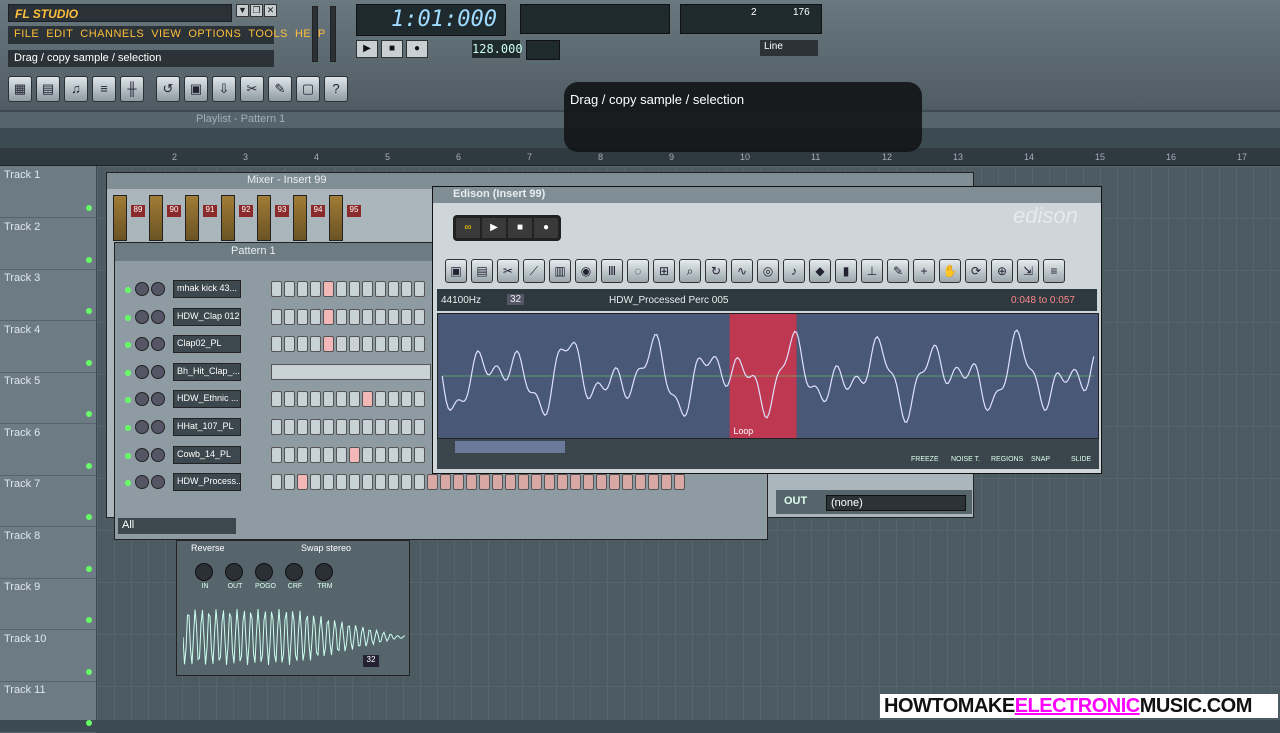 The width and height of the screenshot is (1280, 733). Describe the element at coordinates (132, 89) in the screenshot. I see `mixer-icon: ╫` at that location.